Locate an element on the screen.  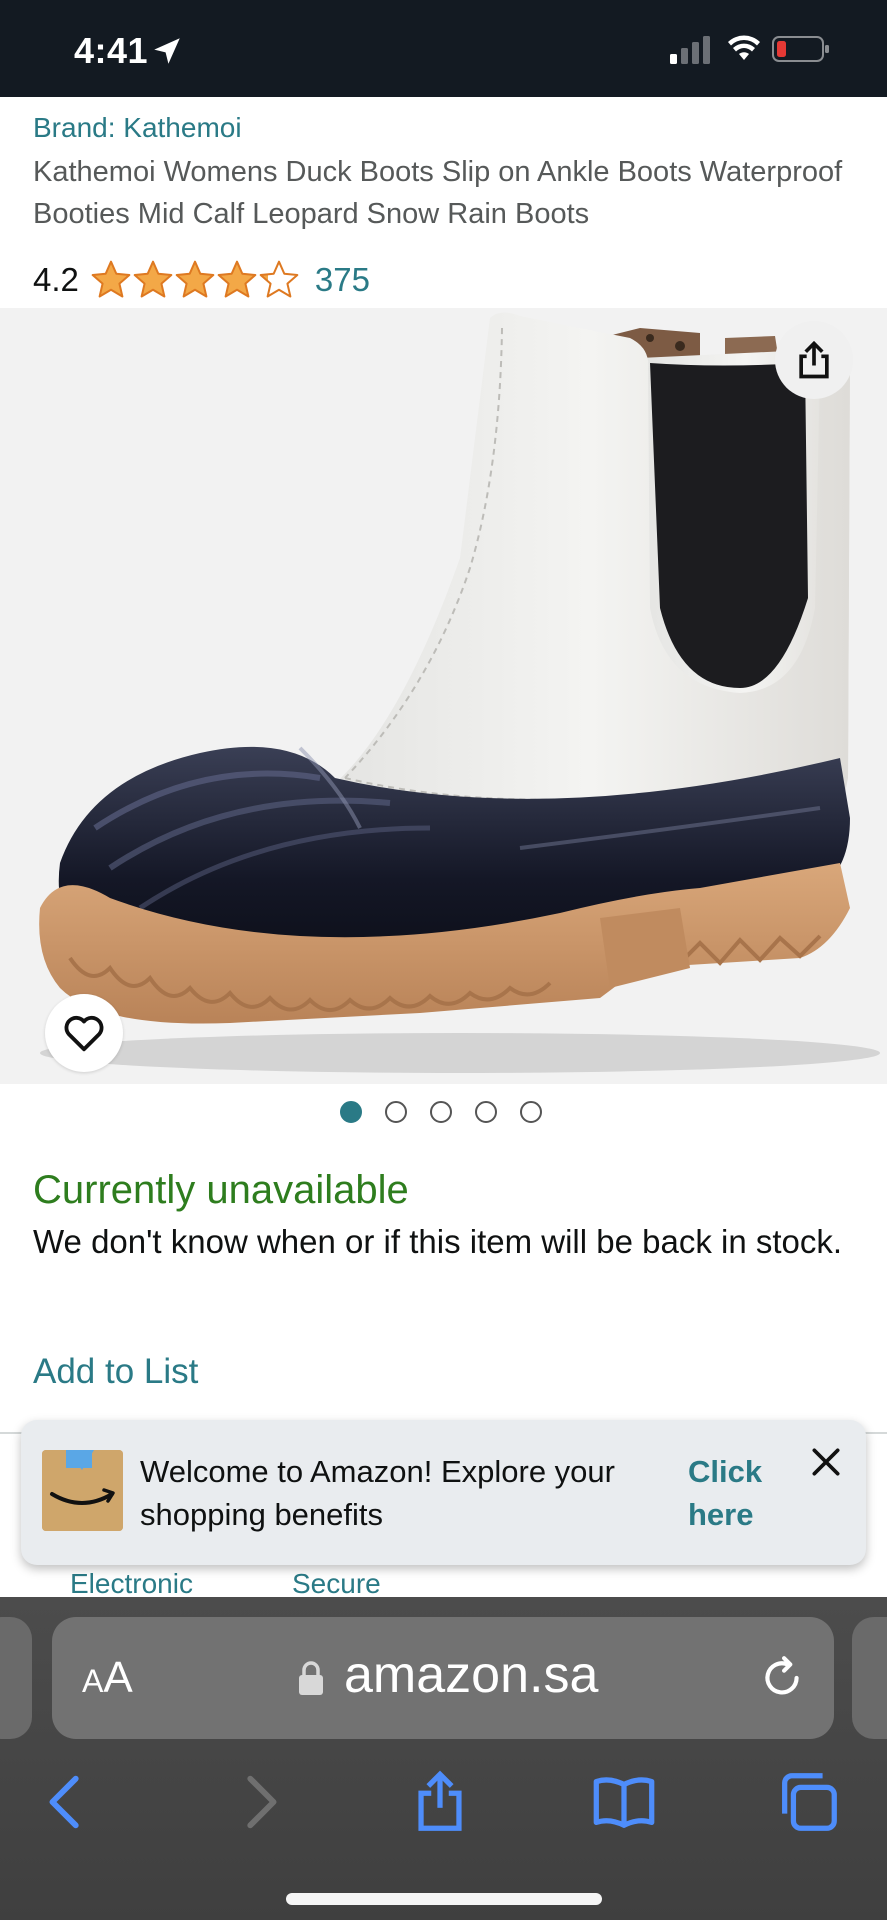
heart-icon is located at coordinates (84, 1033).